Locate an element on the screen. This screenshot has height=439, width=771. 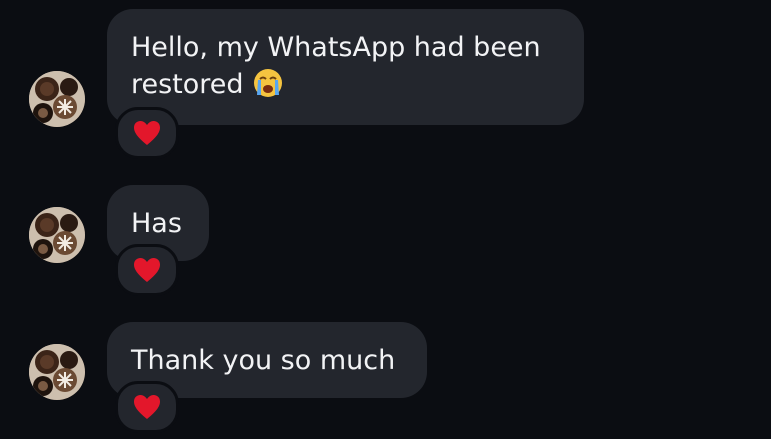
message-text: Thank you so much is located at coordinates (263, 360).